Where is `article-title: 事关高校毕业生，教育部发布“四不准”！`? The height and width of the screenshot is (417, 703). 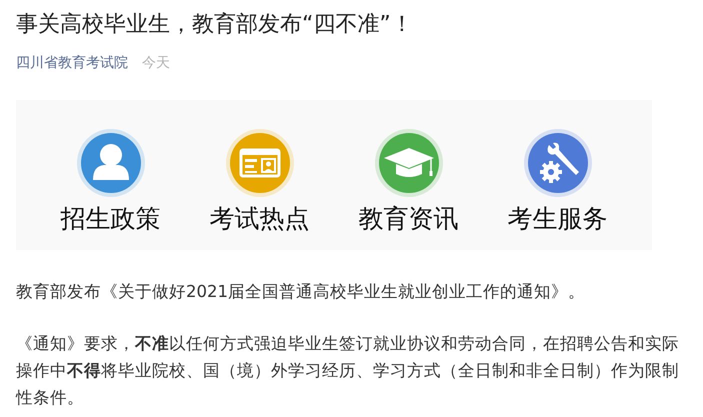
article-title: 事关高校毕业生，教育部发布“四不准”！ is located at coordinates (214, 25).